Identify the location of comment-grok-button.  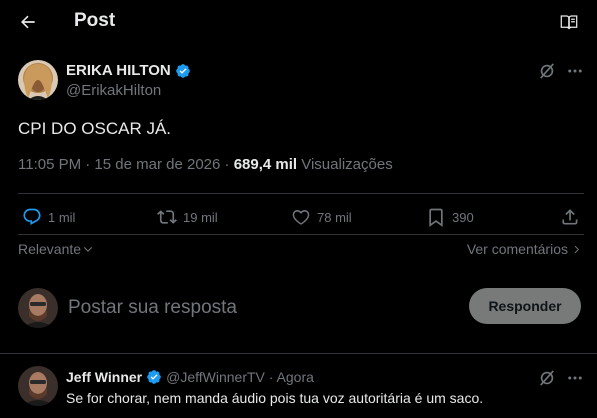
(547, 378).